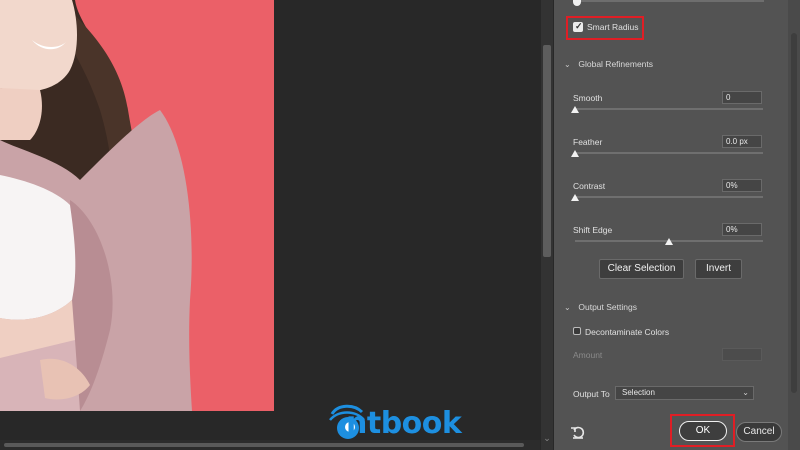 The image size is (800, 450). I want to click on output-to-dropdown: Selection ⌄, so click(684, 393).